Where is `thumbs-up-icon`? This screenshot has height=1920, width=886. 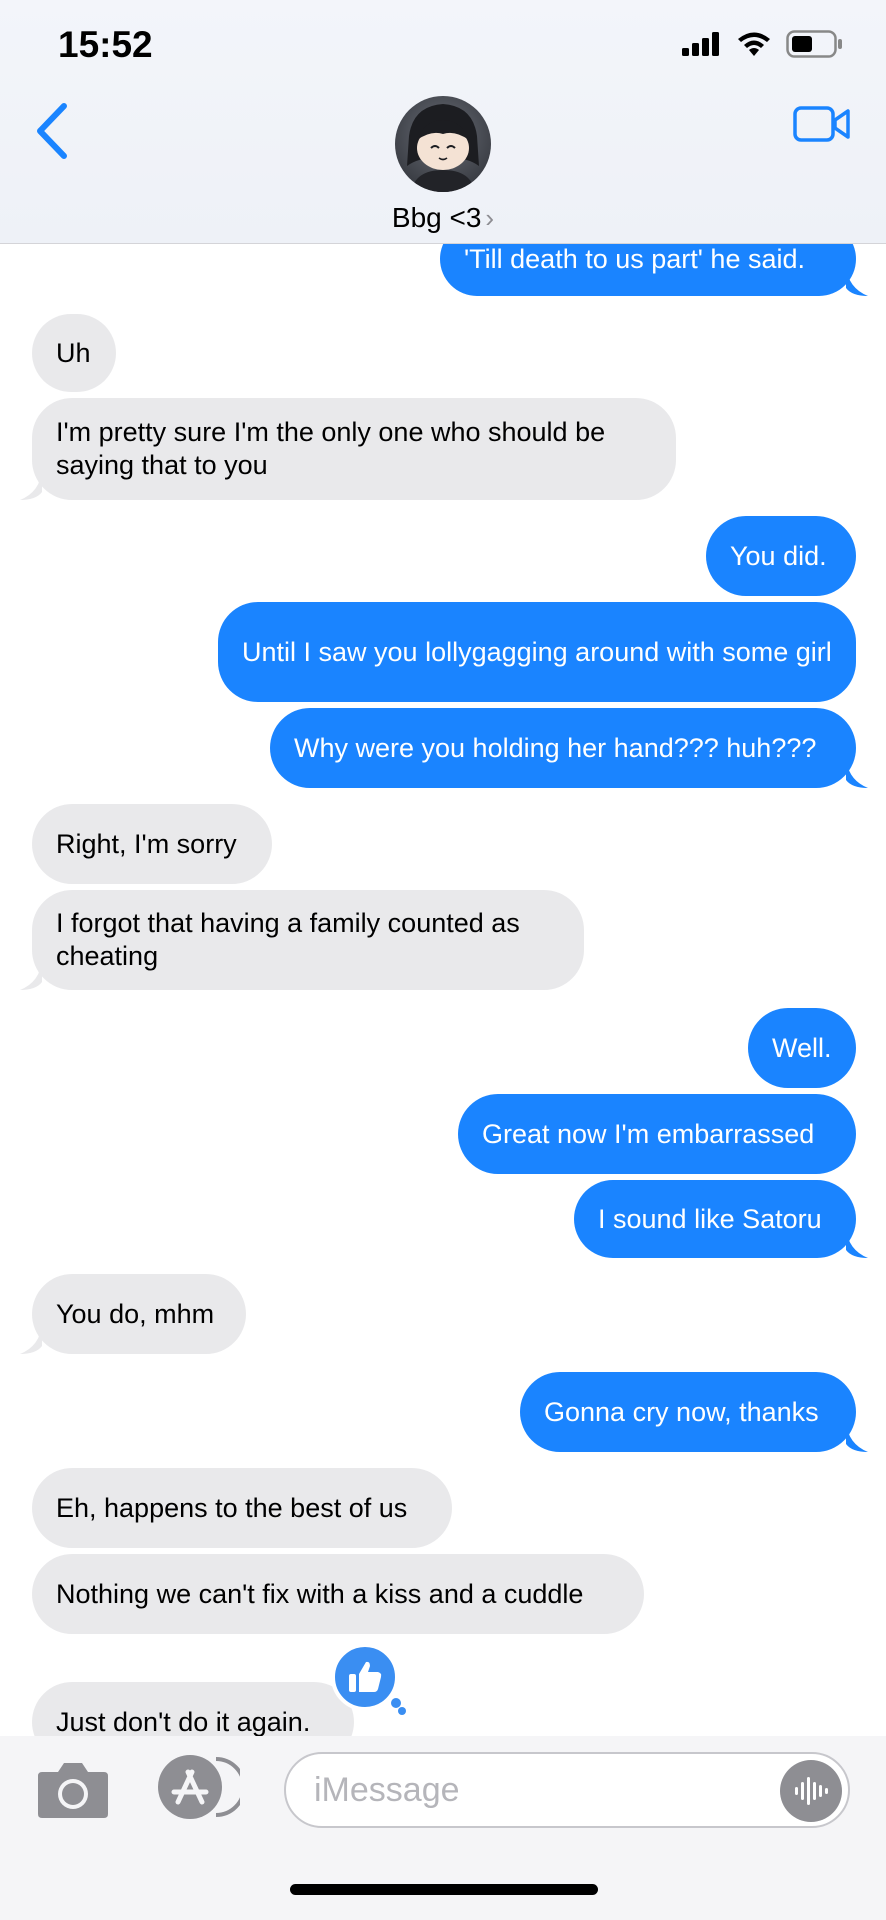 thumbs-up-icon is located at coordinates (365, 1676).